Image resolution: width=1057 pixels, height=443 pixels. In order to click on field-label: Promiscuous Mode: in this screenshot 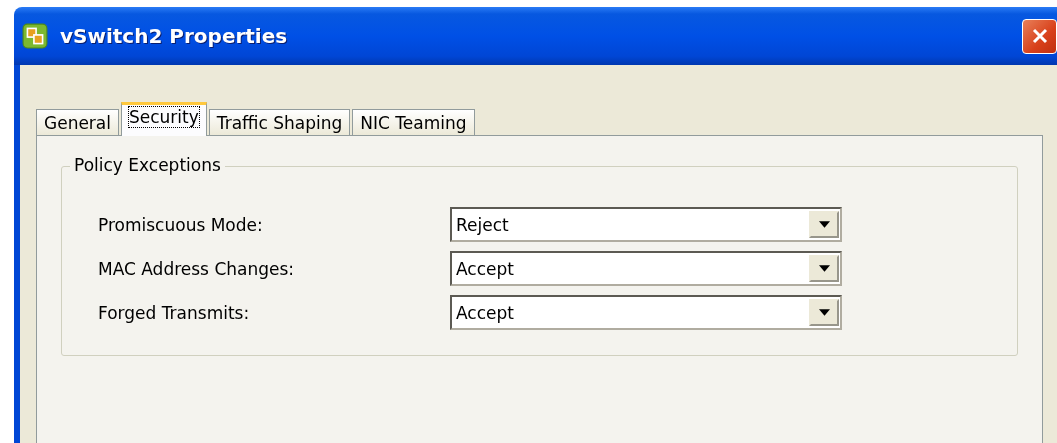, I will do `click(181, 224)`.